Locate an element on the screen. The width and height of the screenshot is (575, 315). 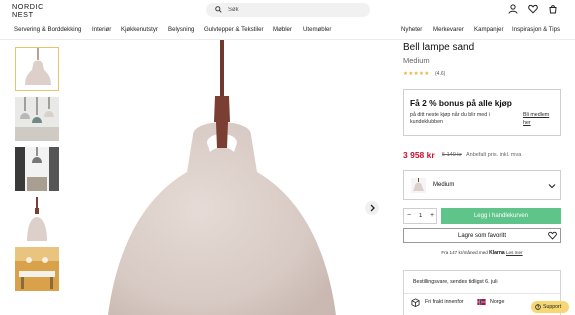
klarna-prefix: Fra 147 kr/måned med is located at coordinates (464, 252).